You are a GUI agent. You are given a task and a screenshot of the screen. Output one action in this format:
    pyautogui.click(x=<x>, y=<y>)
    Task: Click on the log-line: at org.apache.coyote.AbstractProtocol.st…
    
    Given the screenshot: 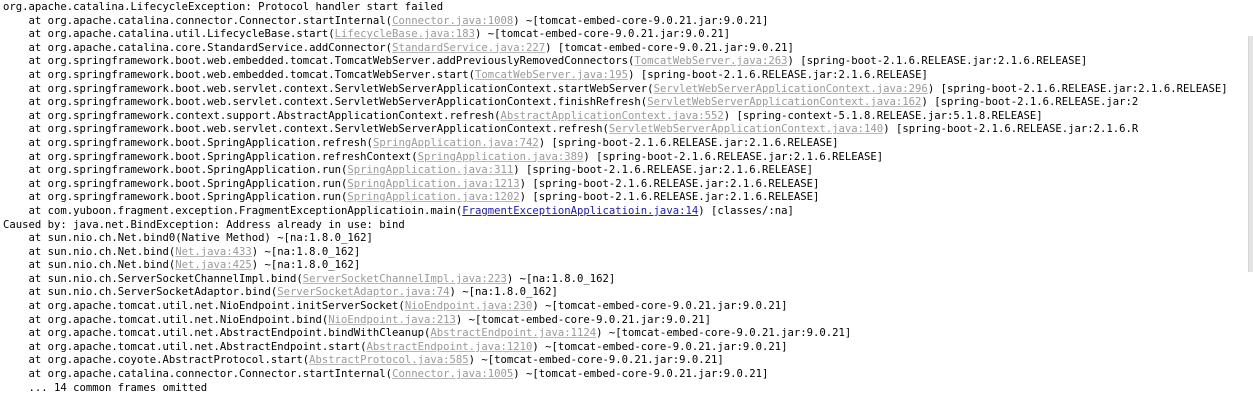 What is the action you would take?
    pyautogui.click(x=628, y=361)
    